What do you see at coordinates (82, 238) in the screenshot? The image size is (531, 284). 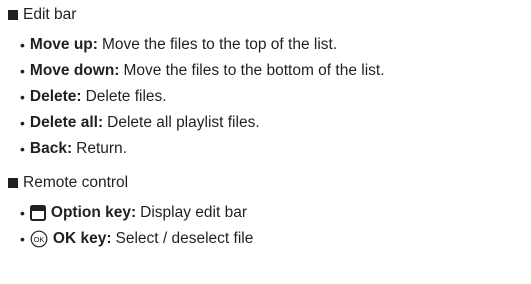 I see `item-term: OK key:` at bounding box center [82, 238].